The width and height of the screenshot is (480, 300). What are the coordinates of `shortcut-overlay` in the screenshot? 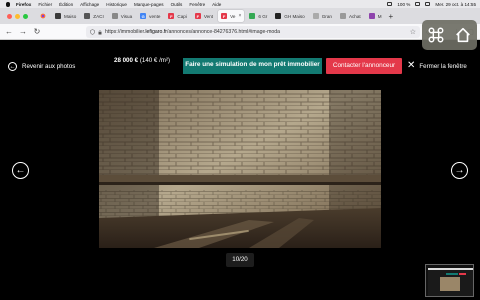 It's located at (449, 35).